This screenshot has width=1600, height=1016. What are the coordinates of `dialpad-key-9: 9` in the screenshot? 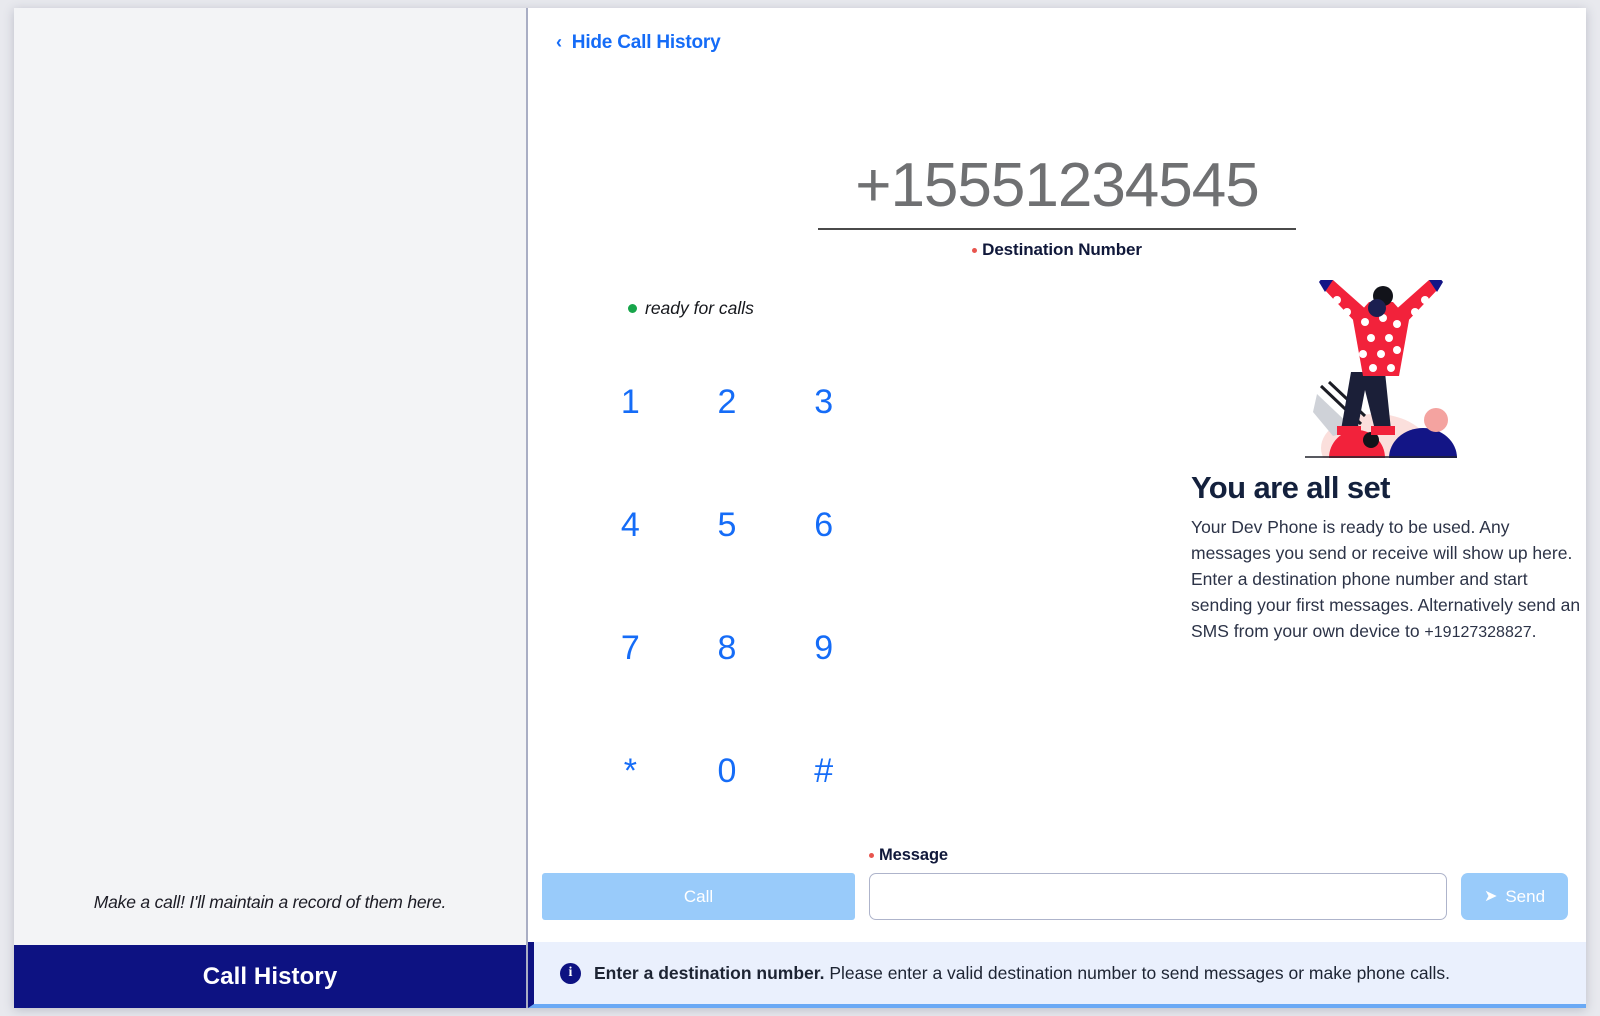 It's located at (823, 648).